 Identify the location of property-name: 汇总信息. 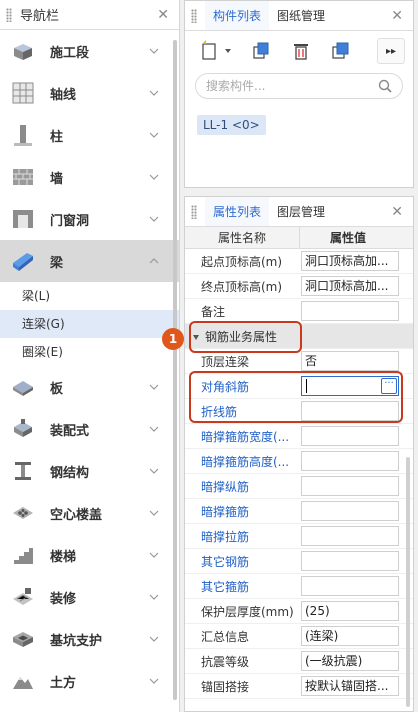
(225, 636).